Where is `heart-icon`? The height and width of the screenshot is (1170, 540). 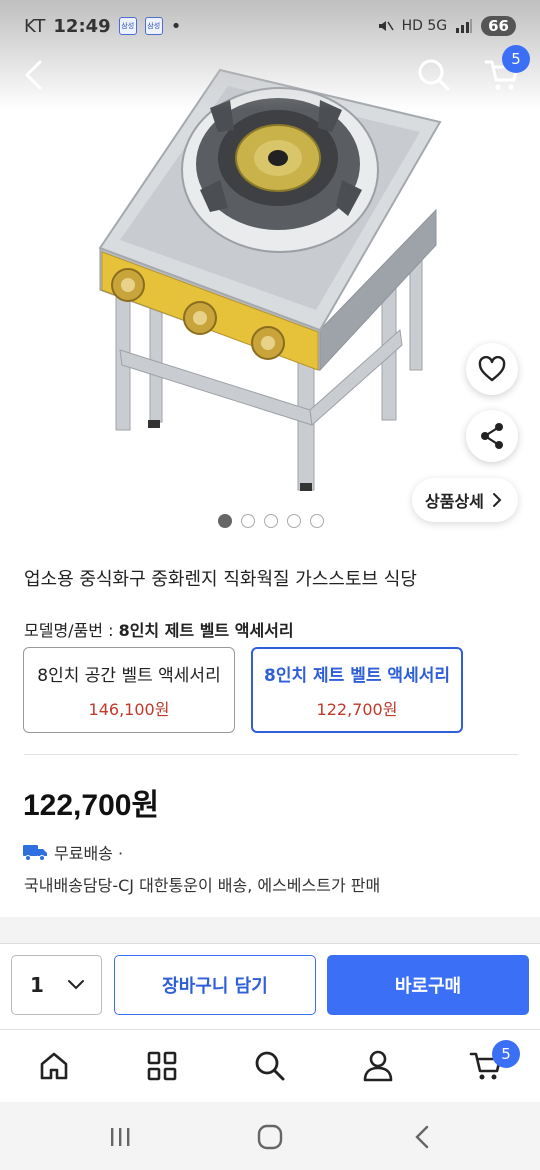
heart-icon is located at coordinates (492, 369).